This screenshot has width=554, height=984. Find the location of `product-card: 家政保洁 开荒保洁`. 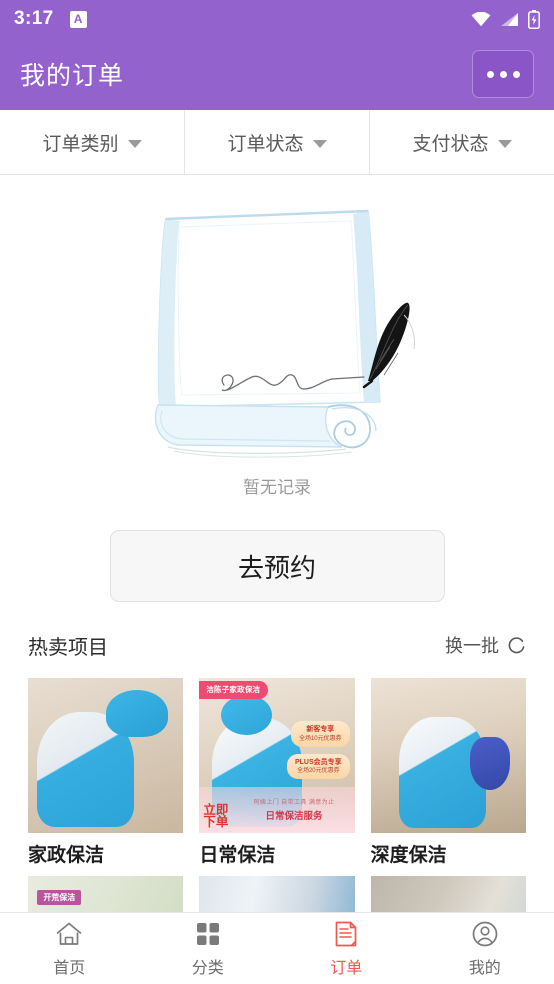

product-card: 家政保洁 开荒保洁 is located at coordinates (106, 795).